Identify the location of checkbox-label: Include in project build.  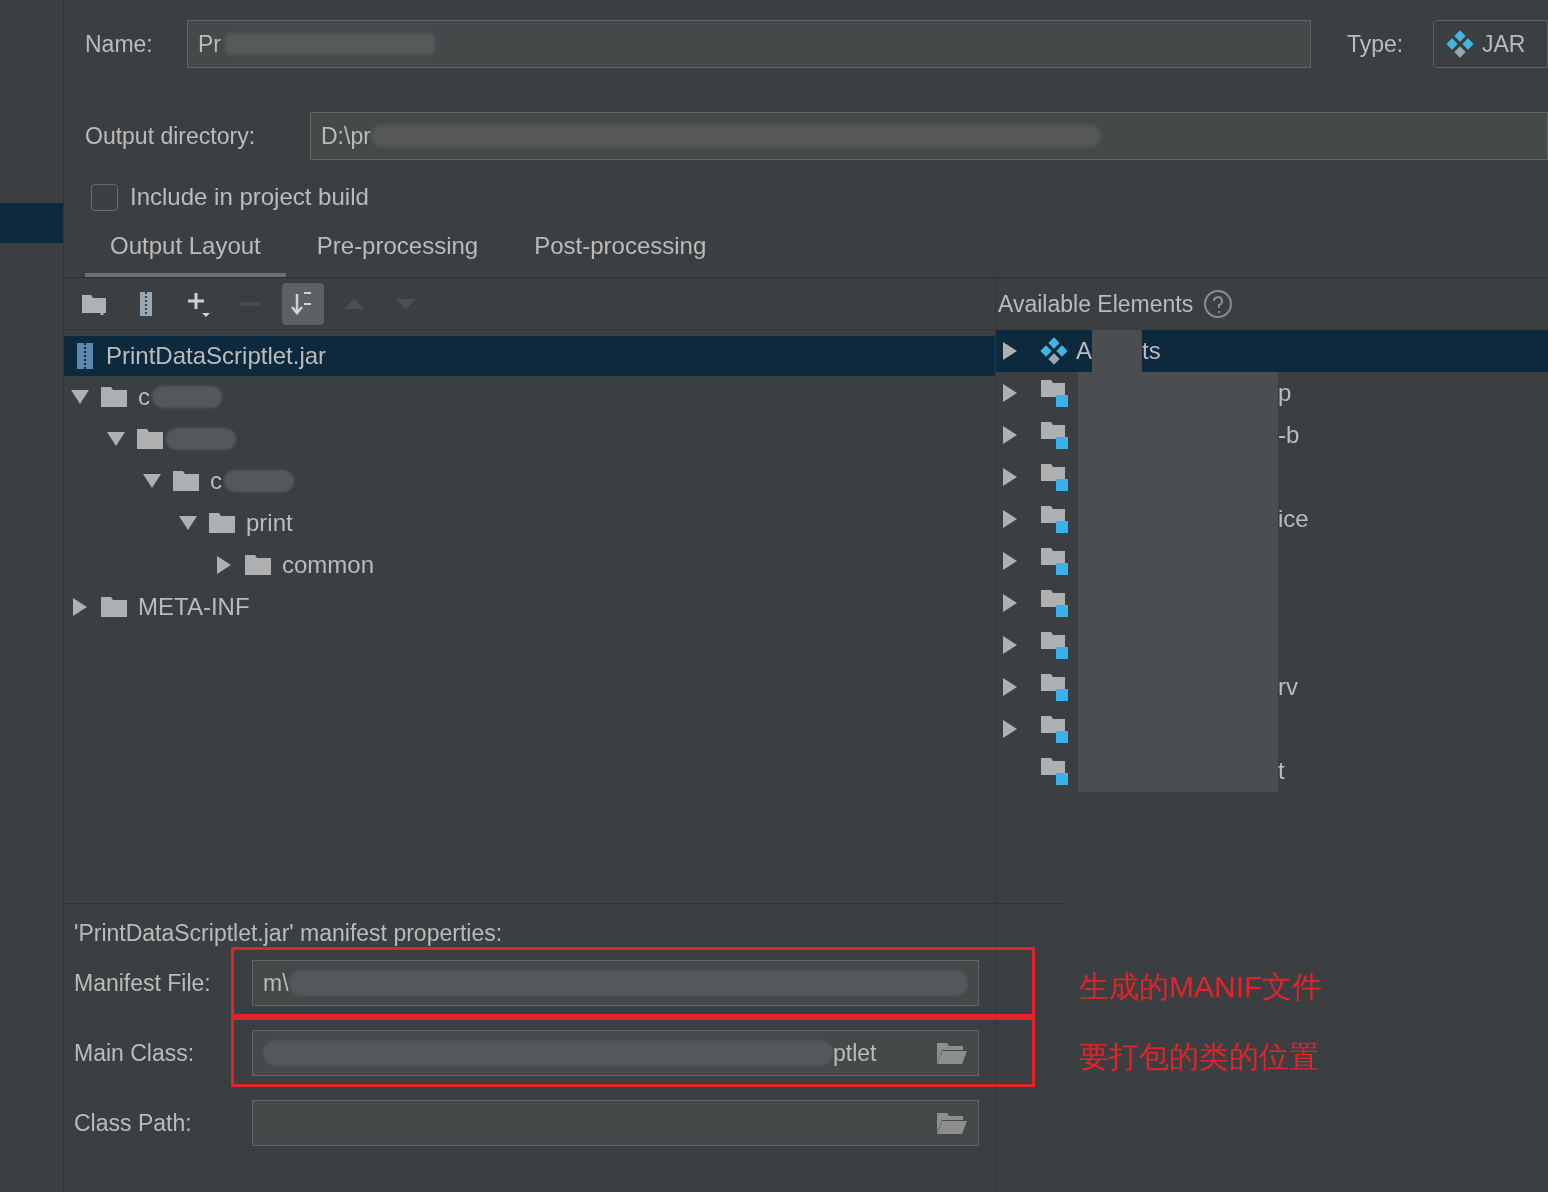
(249, 197).